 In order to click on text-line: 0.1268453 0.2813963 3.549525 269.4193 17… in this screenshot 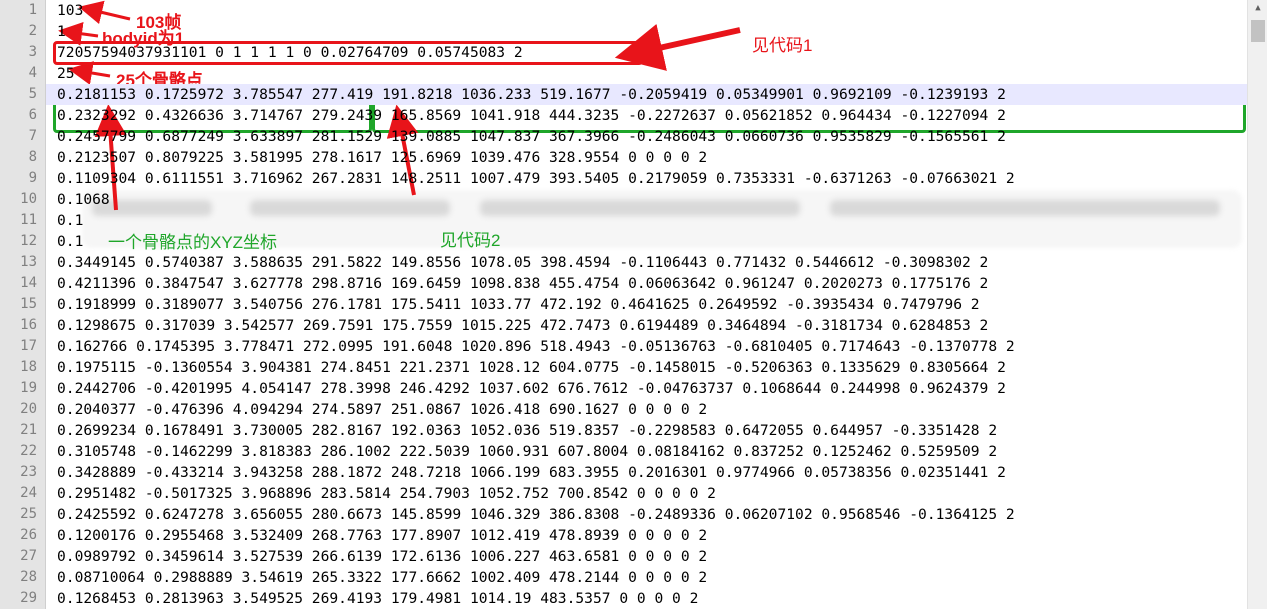, I will do `click(377, 598)`.